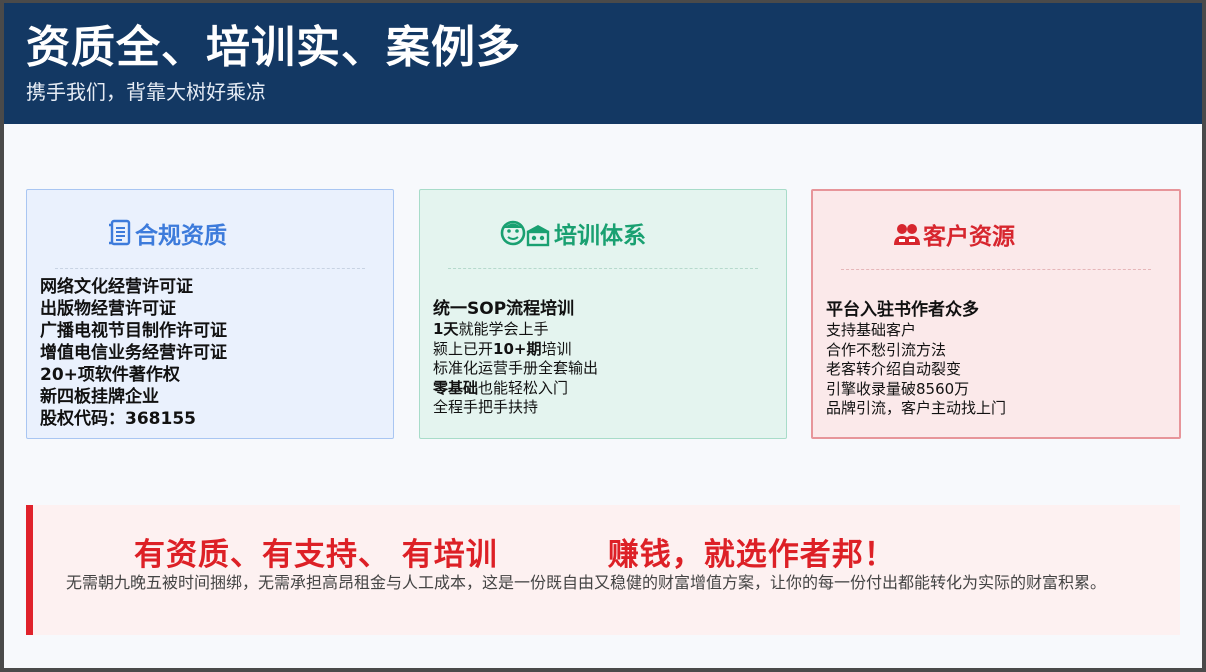  Describe the element at coordinates (316, 555) in the screenshot. I see `slogan-left: 有资质、有支持、 有培训` at that location.